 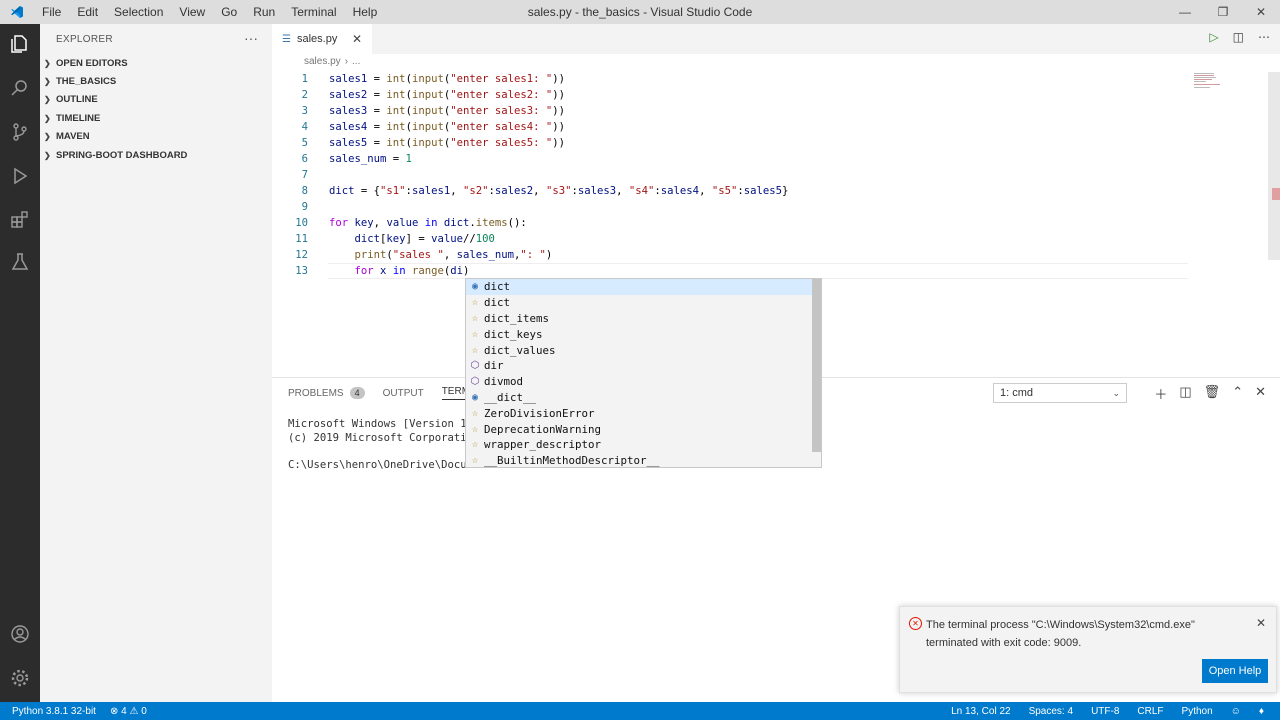 What do you see at coordinates (447, 95) in the screenshot?
I see `code-text: sales2 = int(input("enter sales2: "))` at bounding box center [447, 95].